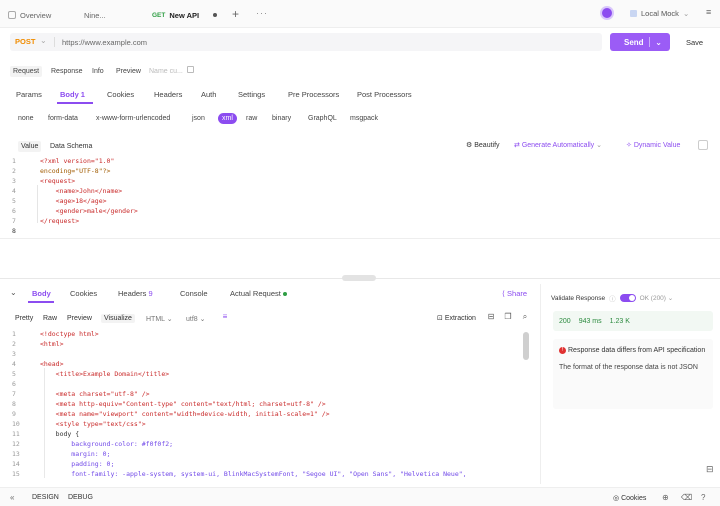  What do you see at coordinates (194, 293) in the screenshot?
I see `response-tab-console: Console` at bounding box center [194, 293].